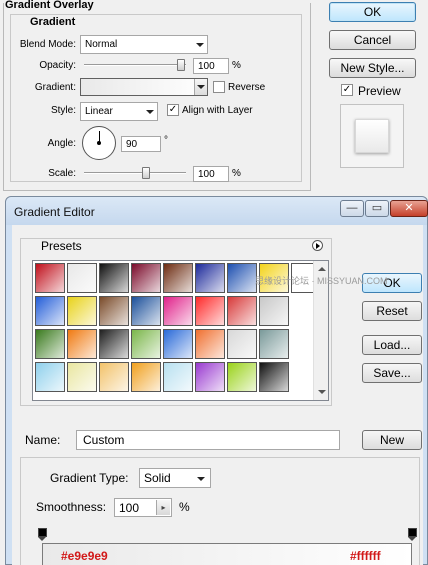 The width and height of the screenshot is (428, 565). I want to click on right-stop-color-label: #ffffff, so click(365, 556).